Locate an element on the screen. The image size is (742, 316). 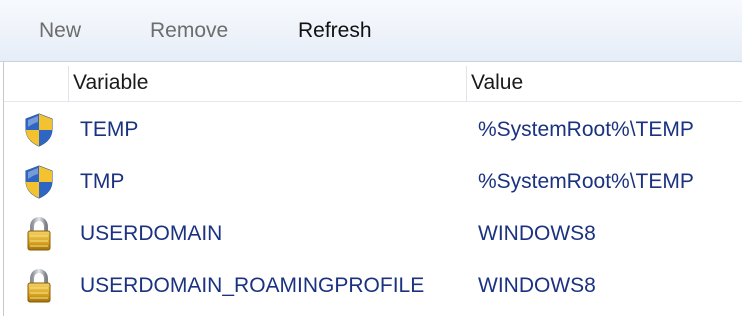
refresh-button: Refresh is located at coordinates (335, 31).